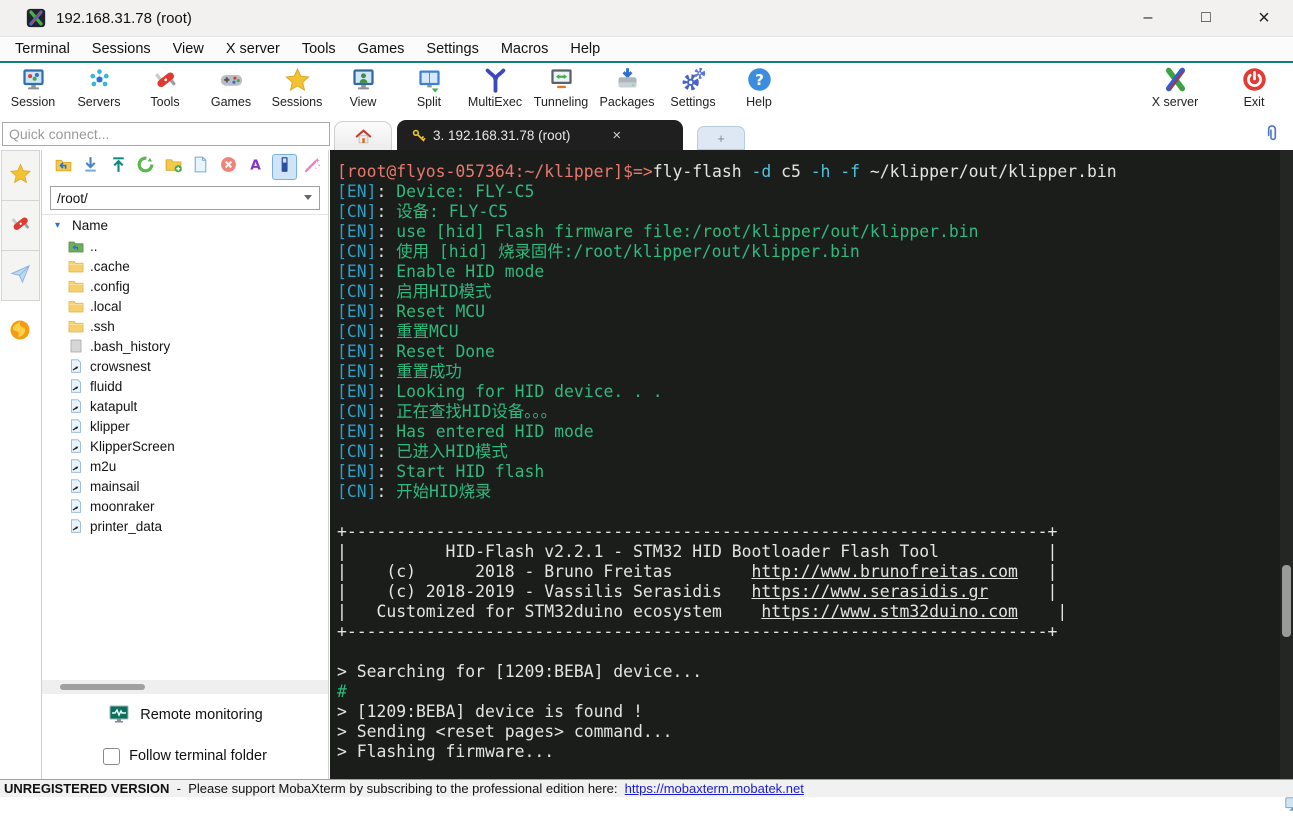 The height and width of the screenshot is (830, 1293). I want to click on filebar-button-new-file, so click(201, 167).